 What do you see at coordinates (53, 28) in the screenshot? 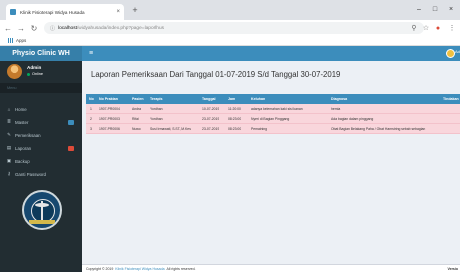
I see `info-icon: ⓘ` at bounding box center [53, 28].